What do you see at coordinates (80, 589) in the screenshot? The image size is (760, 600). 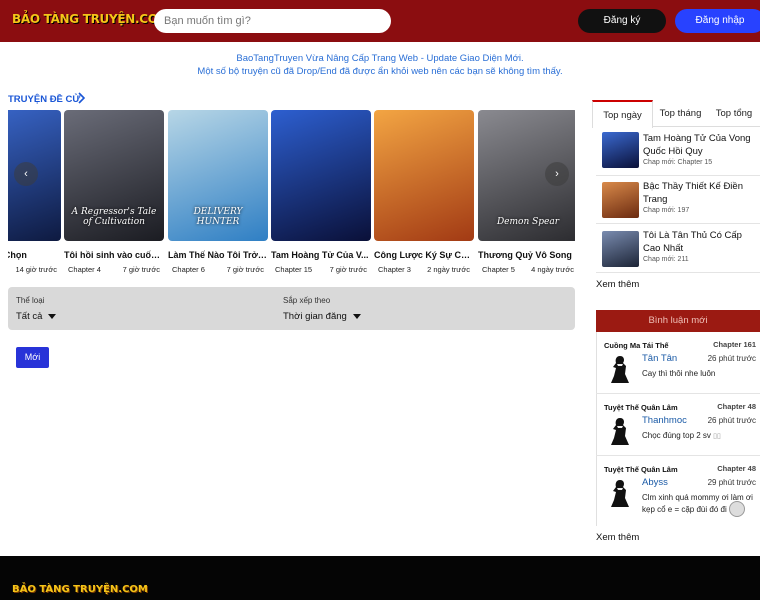 I see `footer-logo: BẢO TÀNG TRUYỆN.COM` at bounding box center [80, 589].